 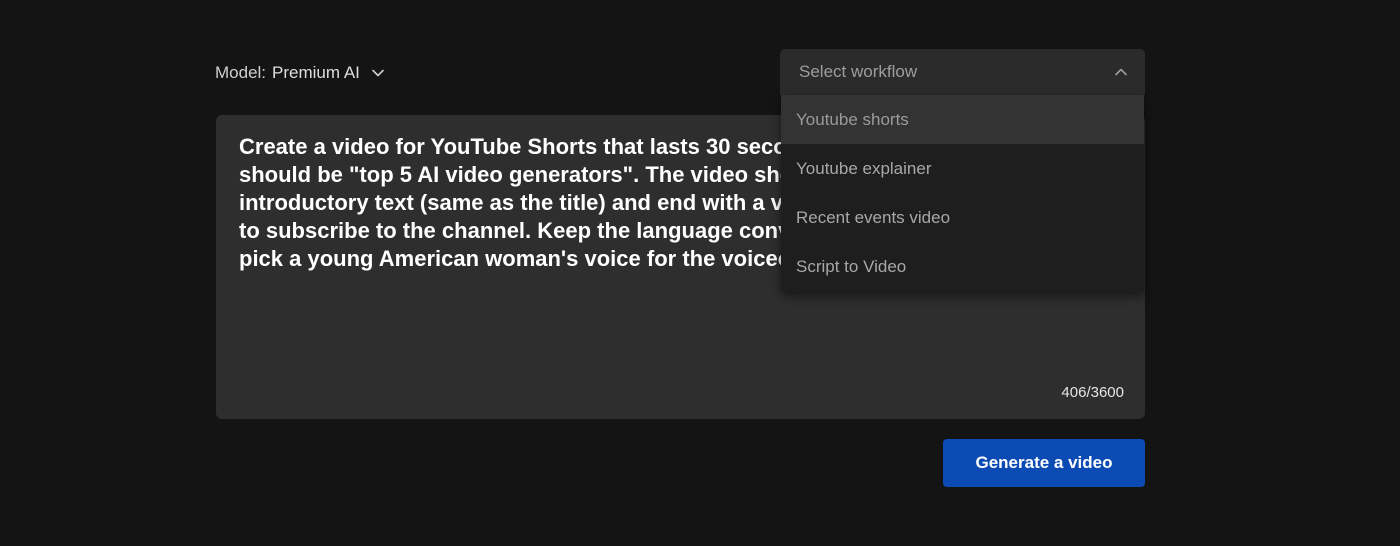 What do you see at coordinates (1092, 392) in the screenshot?
I see `character-counter: 406/3600` at bounding box center [1092, 392].